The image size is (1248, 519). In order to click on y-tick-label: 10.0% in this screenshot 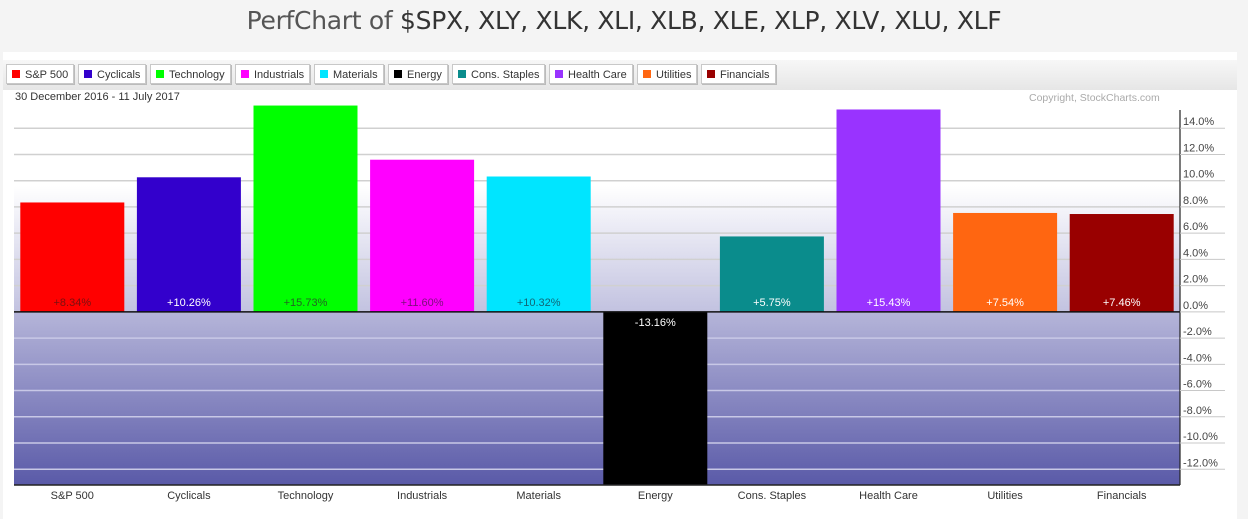, I will do `click(1198, 175)`.